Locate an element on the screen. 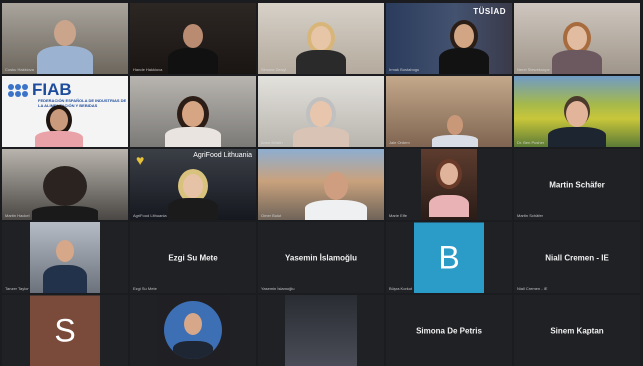  participant-tile: Niall Cremen - IE Niall Cremen - IE is located at coordinates (577, 257).